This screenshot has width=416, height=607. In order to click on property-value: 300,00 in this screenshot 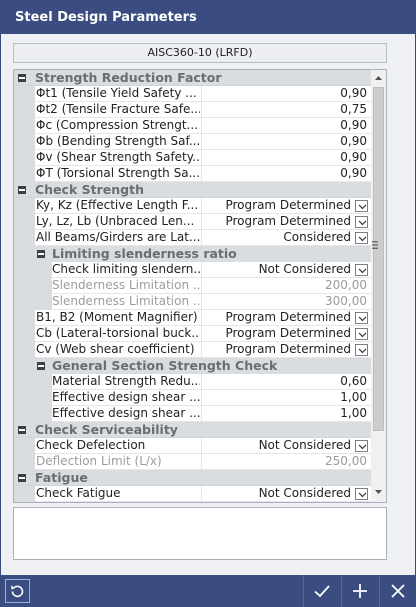, I will do `click(346, 301)`.